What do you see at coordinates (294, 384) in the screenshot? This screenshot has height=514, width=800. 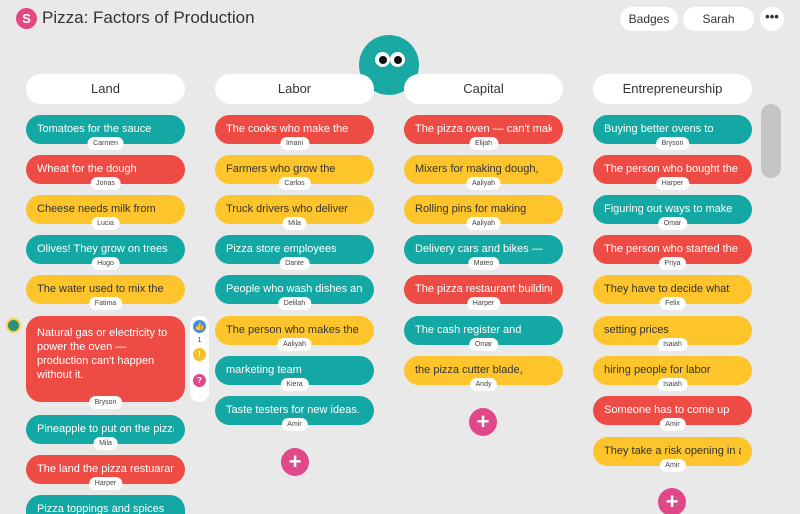 I see `card-author: Kiera` at bounding box center [294, 384].